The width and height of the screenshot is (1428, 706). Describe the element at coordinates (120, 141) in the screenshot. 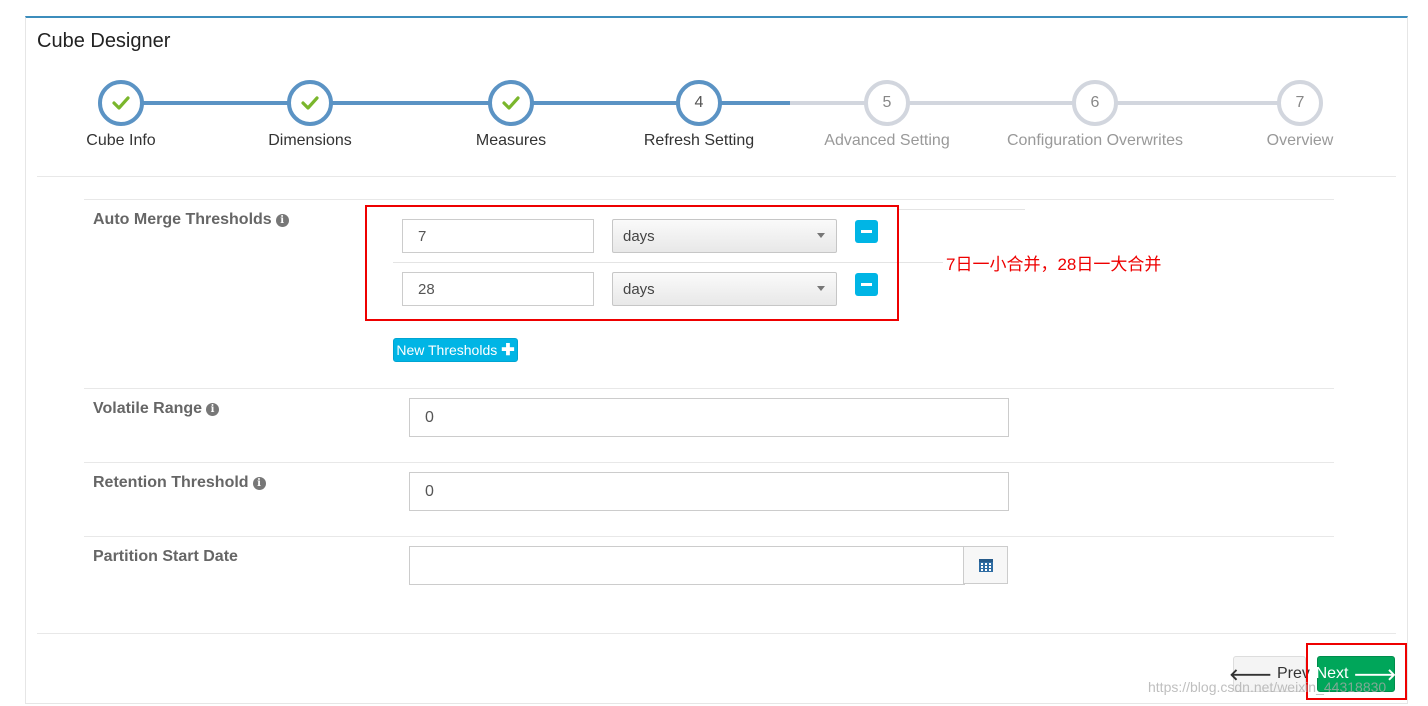

I see `step-1-label: Cube Info` at that location.